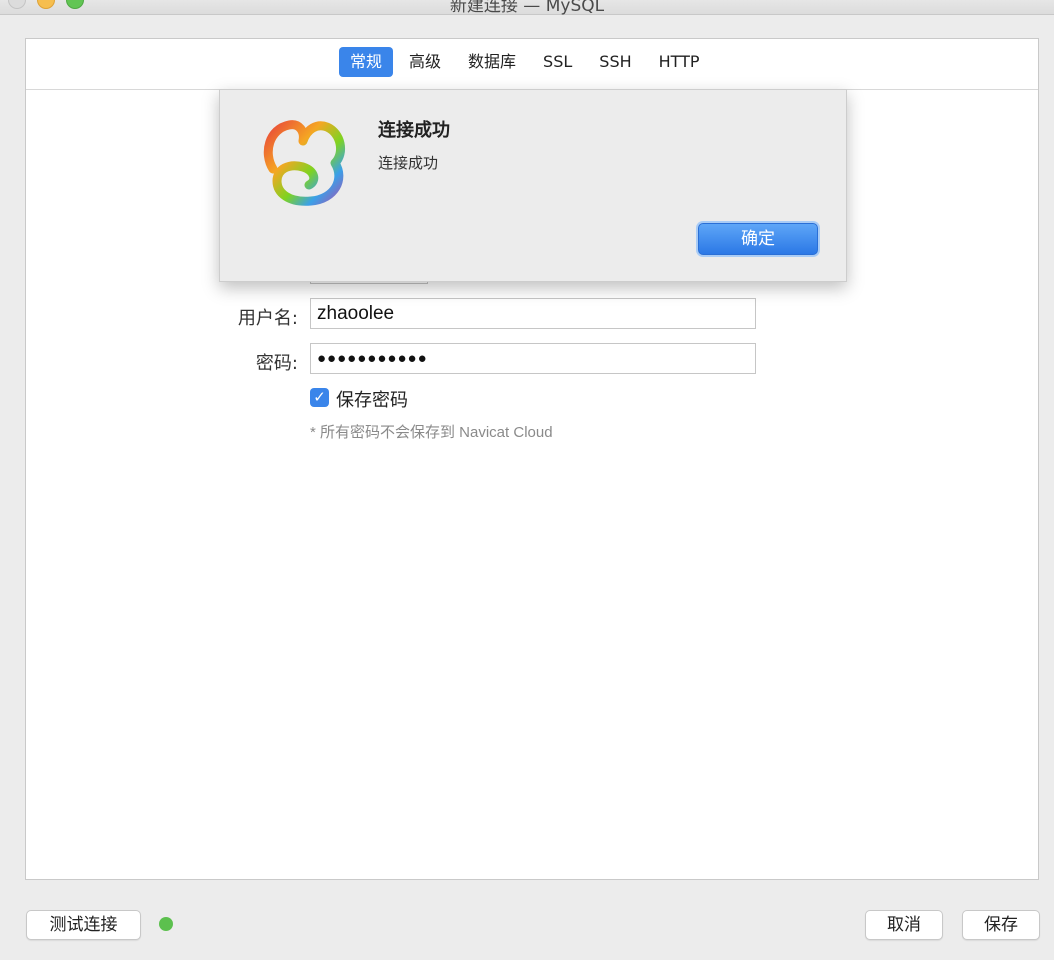 The height and width of the screenshot is (960, 1054). I want to click on tab-ssh: SSH, so click(615, 62).